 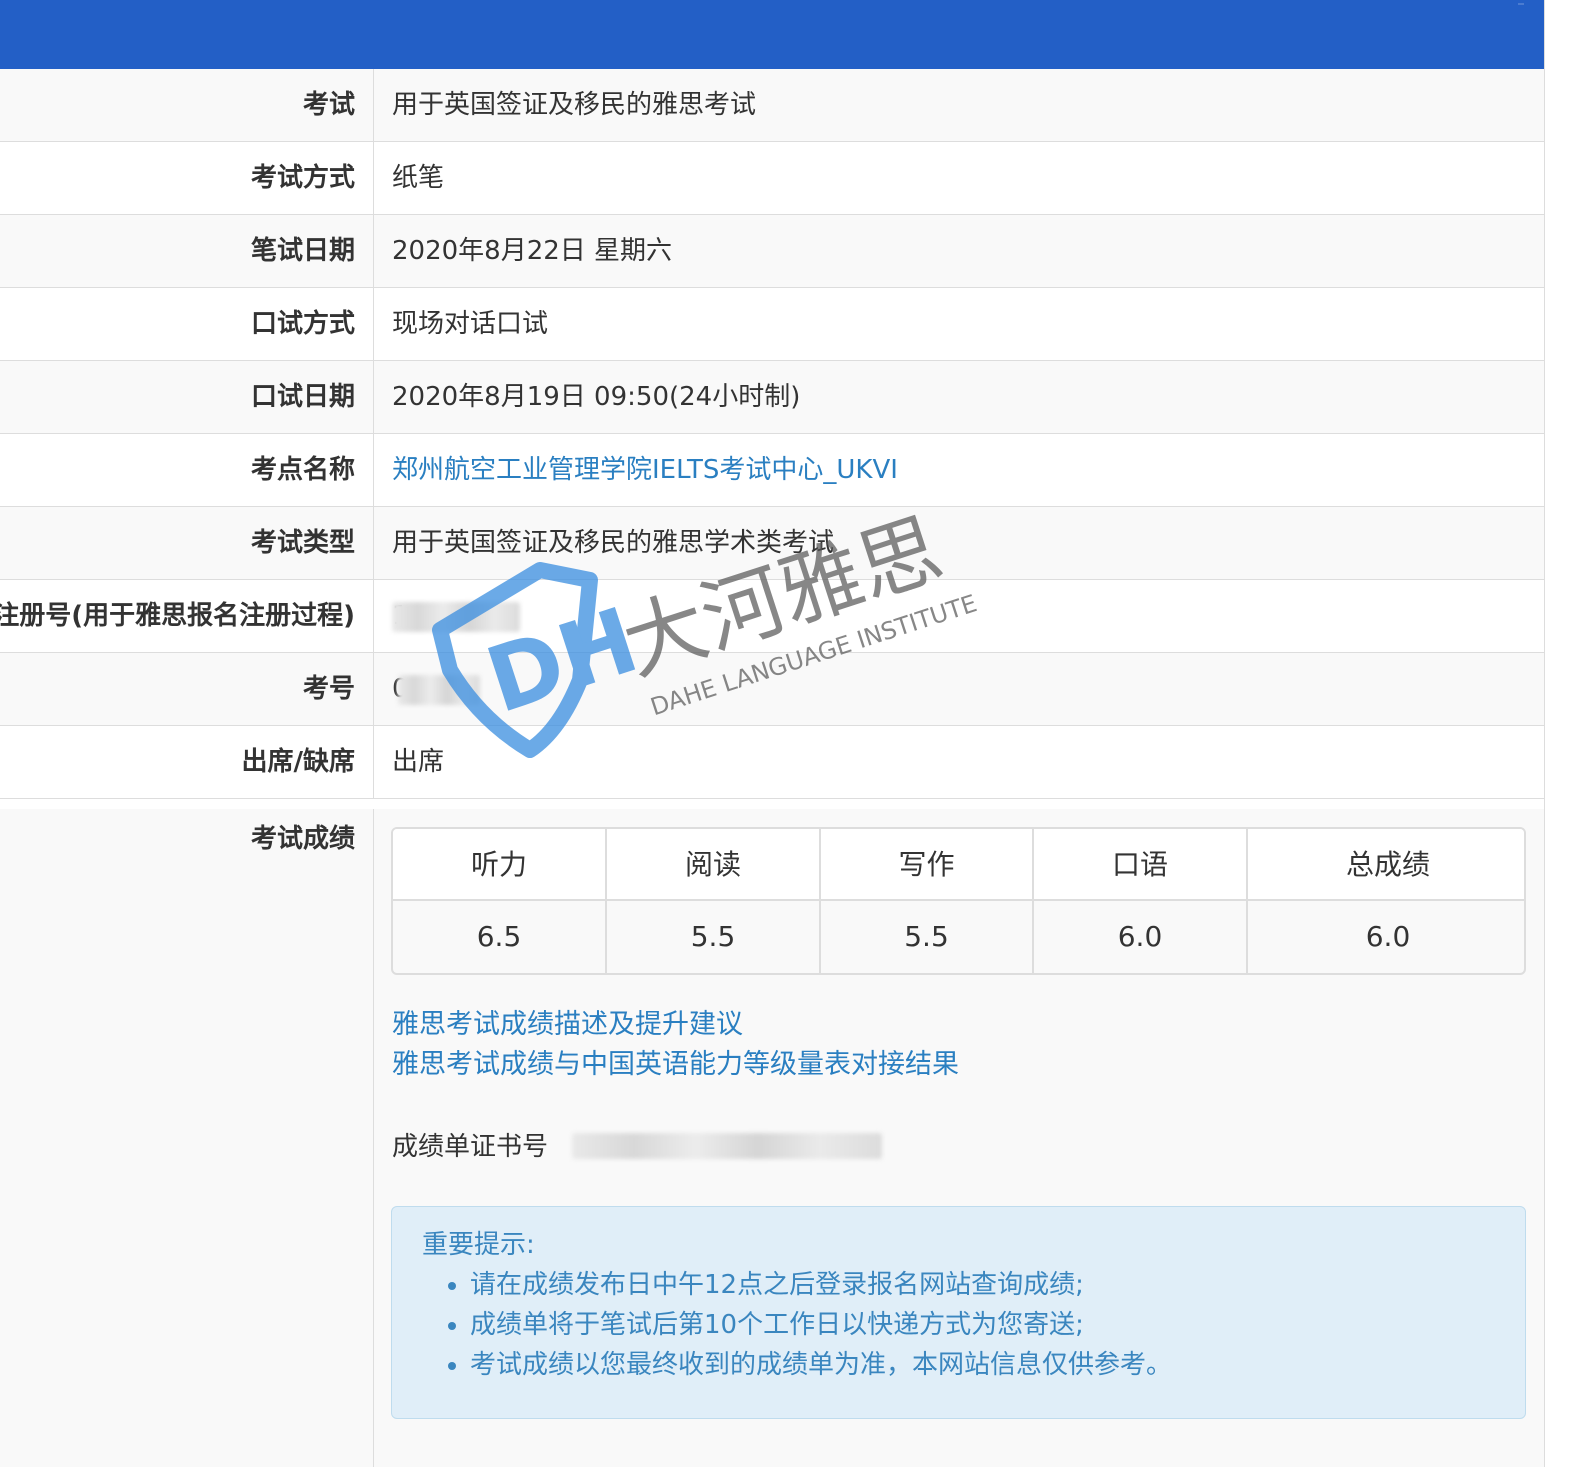 I want to click on row-label: 考试方式, so click(x=187, y=178).